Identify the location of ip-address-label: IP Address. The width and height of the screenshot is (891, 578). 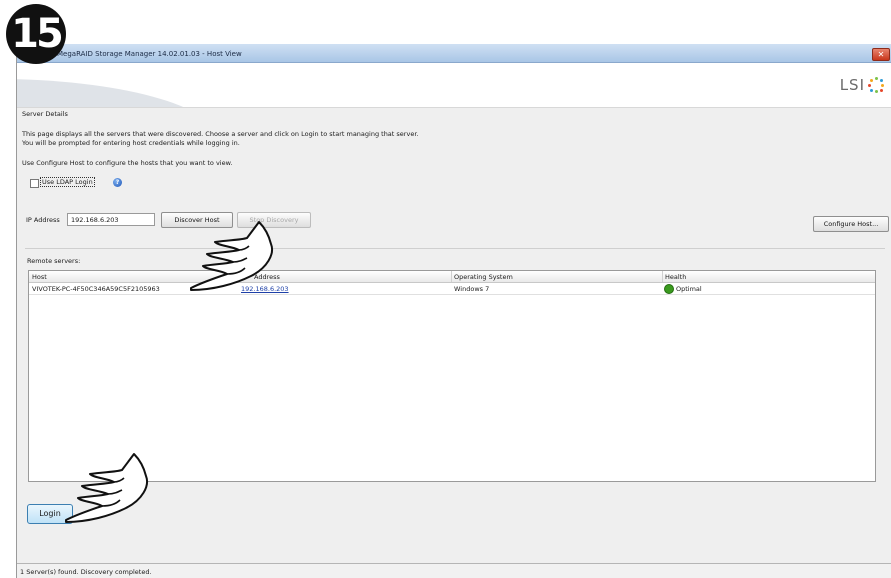
(43, 220).